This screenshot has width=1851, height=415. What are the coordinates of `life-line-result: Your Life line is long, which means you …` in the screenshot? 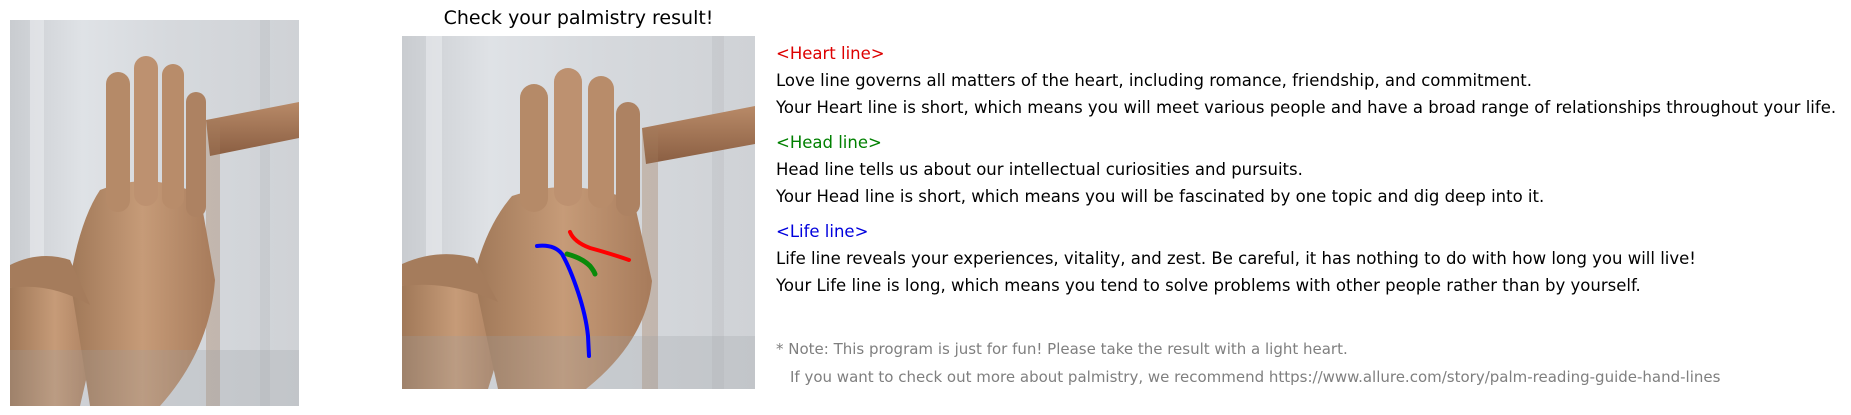 It's located at (1208, 285).